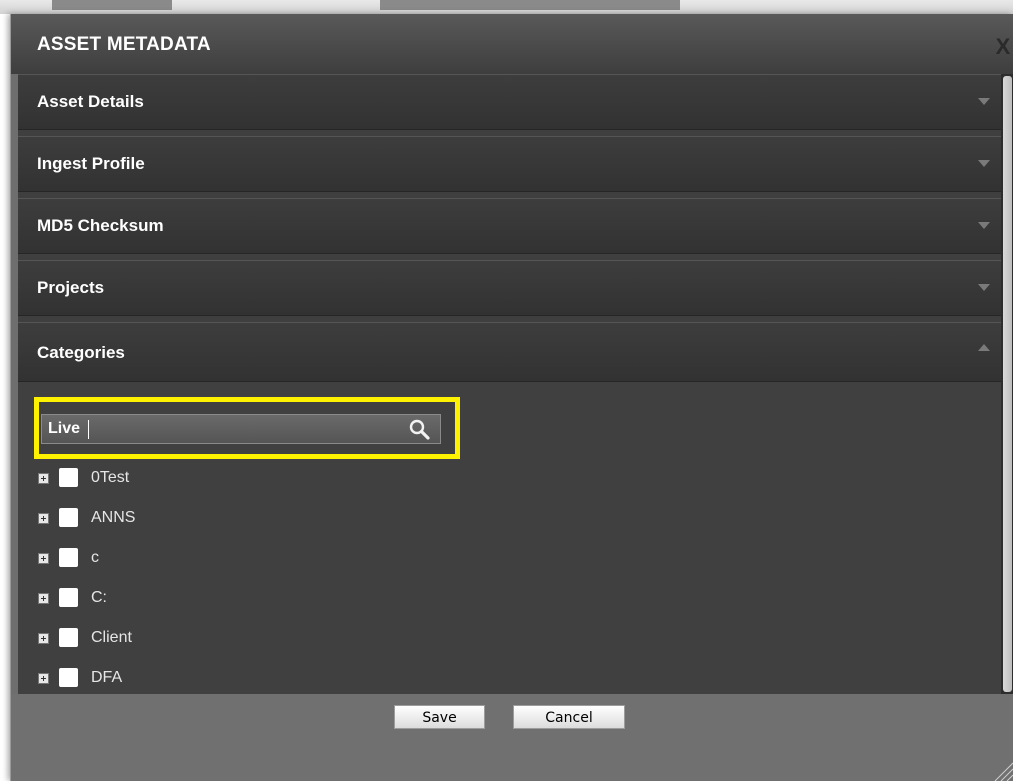 The width and height of the screenshot is (1013, 781). I want to click on save-button: Save, so click(439, 717).